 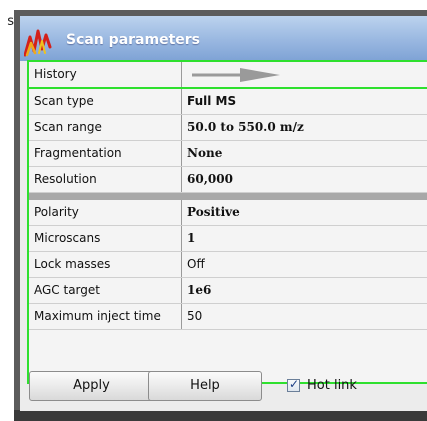 I want to click on row-label: Fragmentation, so click(x=105, y=153).